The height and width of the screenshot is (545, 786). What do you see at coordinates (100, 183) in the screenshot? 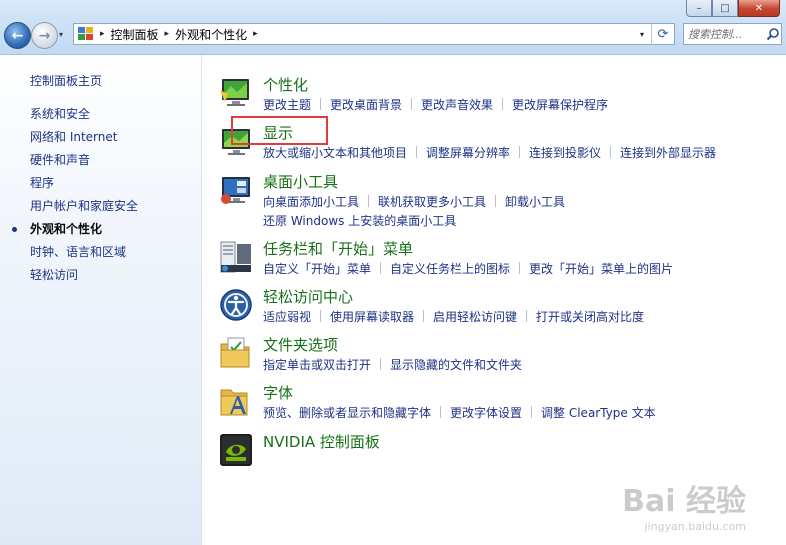
I see `sidebar-item-programs: 程序` at bounding box center [100, 183].